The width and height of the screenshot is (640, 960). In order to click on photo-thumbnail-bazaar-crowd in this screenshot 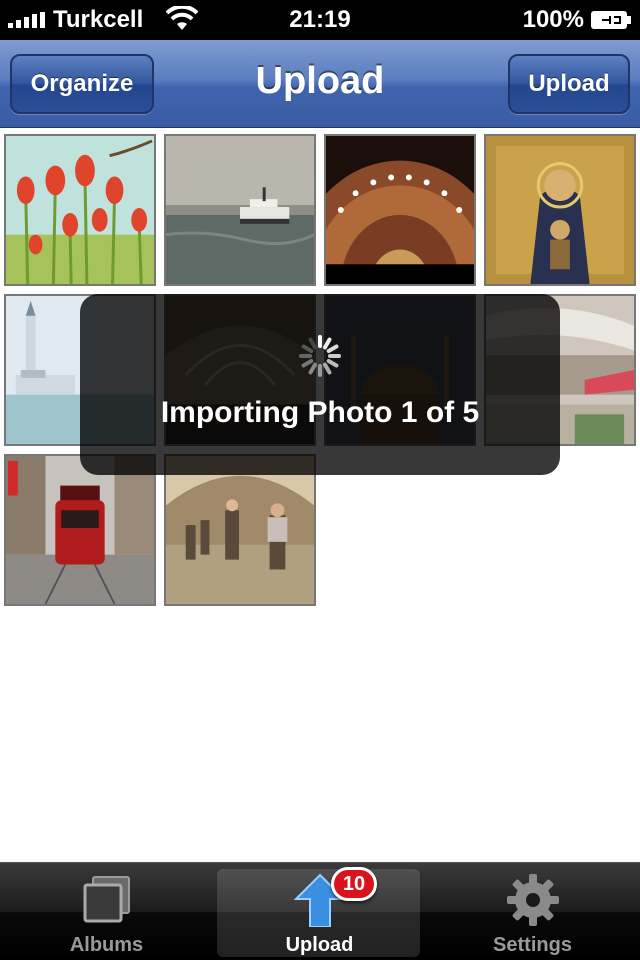, I will do `click(240, 530)`.